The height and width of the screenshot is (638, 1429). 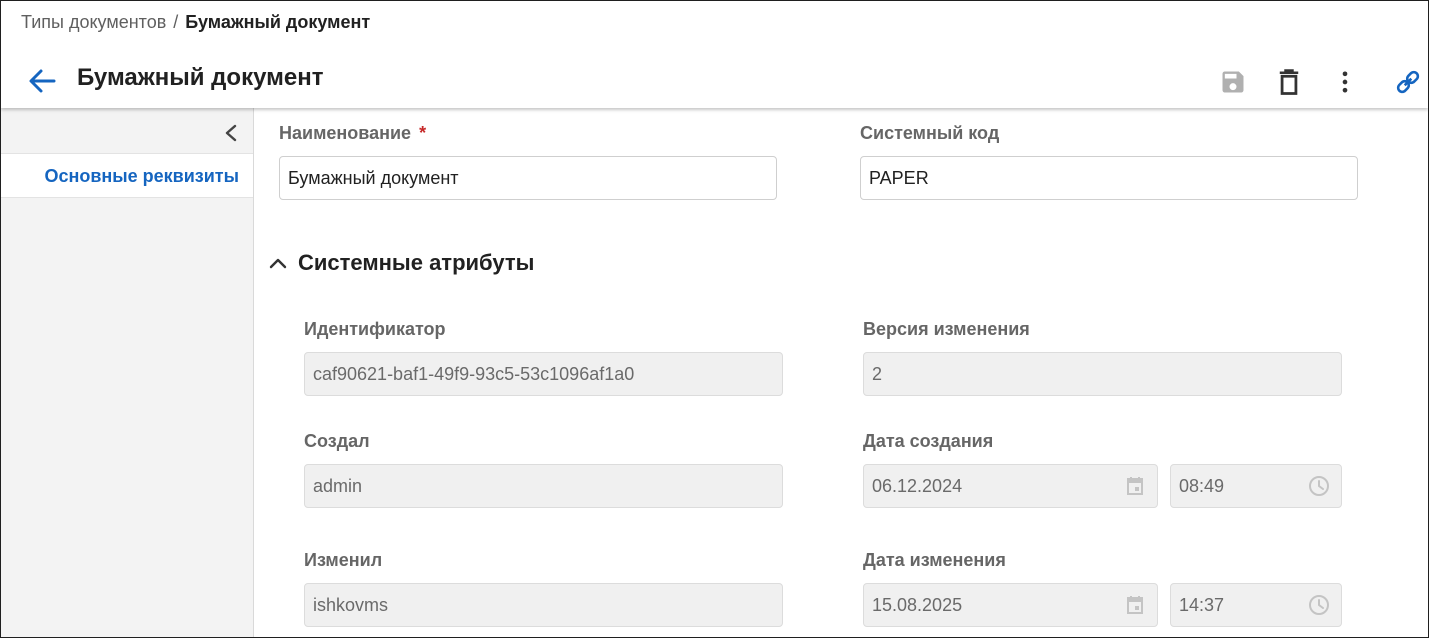 I want to click on sidebar: Основные реквизиты, so click(x=127, y=372).